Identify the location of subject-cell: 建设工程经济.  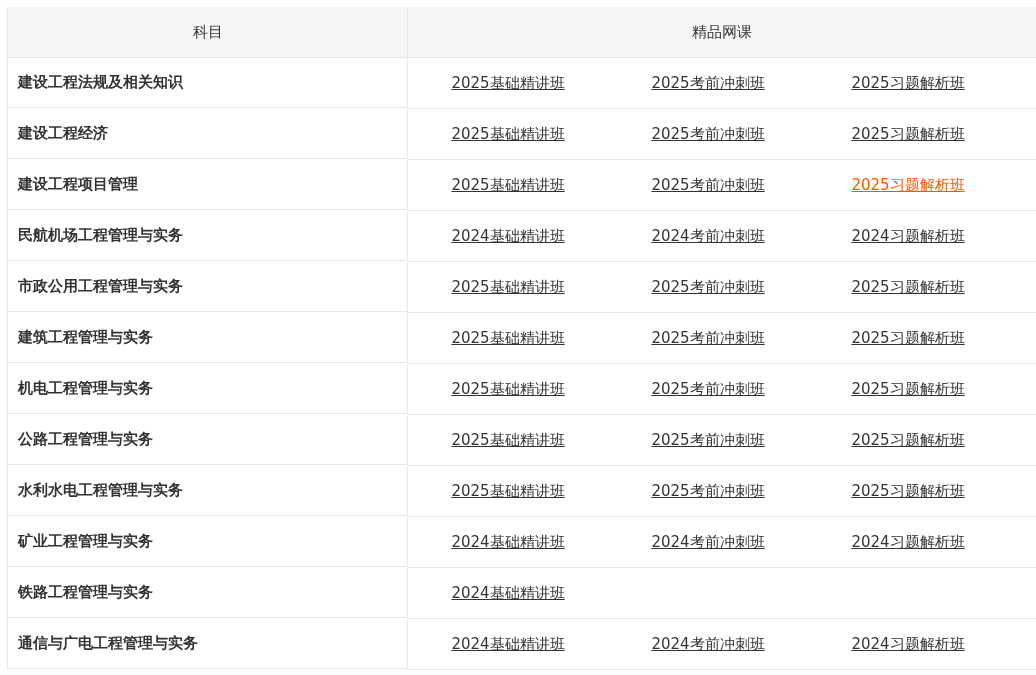
(208, 134).